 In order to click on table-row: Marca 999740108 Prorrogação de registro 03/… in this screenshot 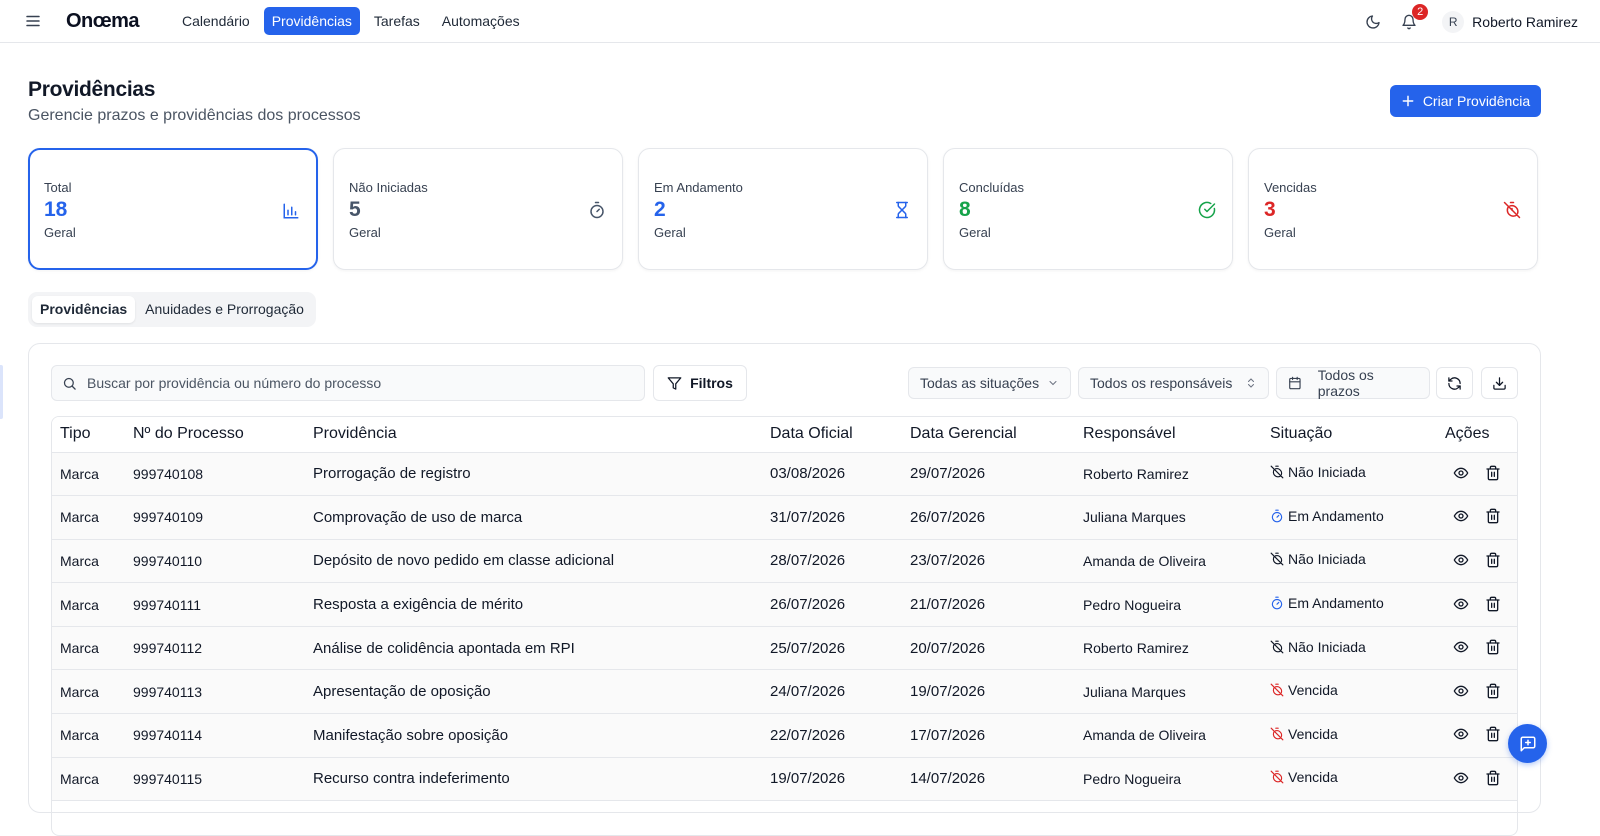, I will do `click(784, 474)`.